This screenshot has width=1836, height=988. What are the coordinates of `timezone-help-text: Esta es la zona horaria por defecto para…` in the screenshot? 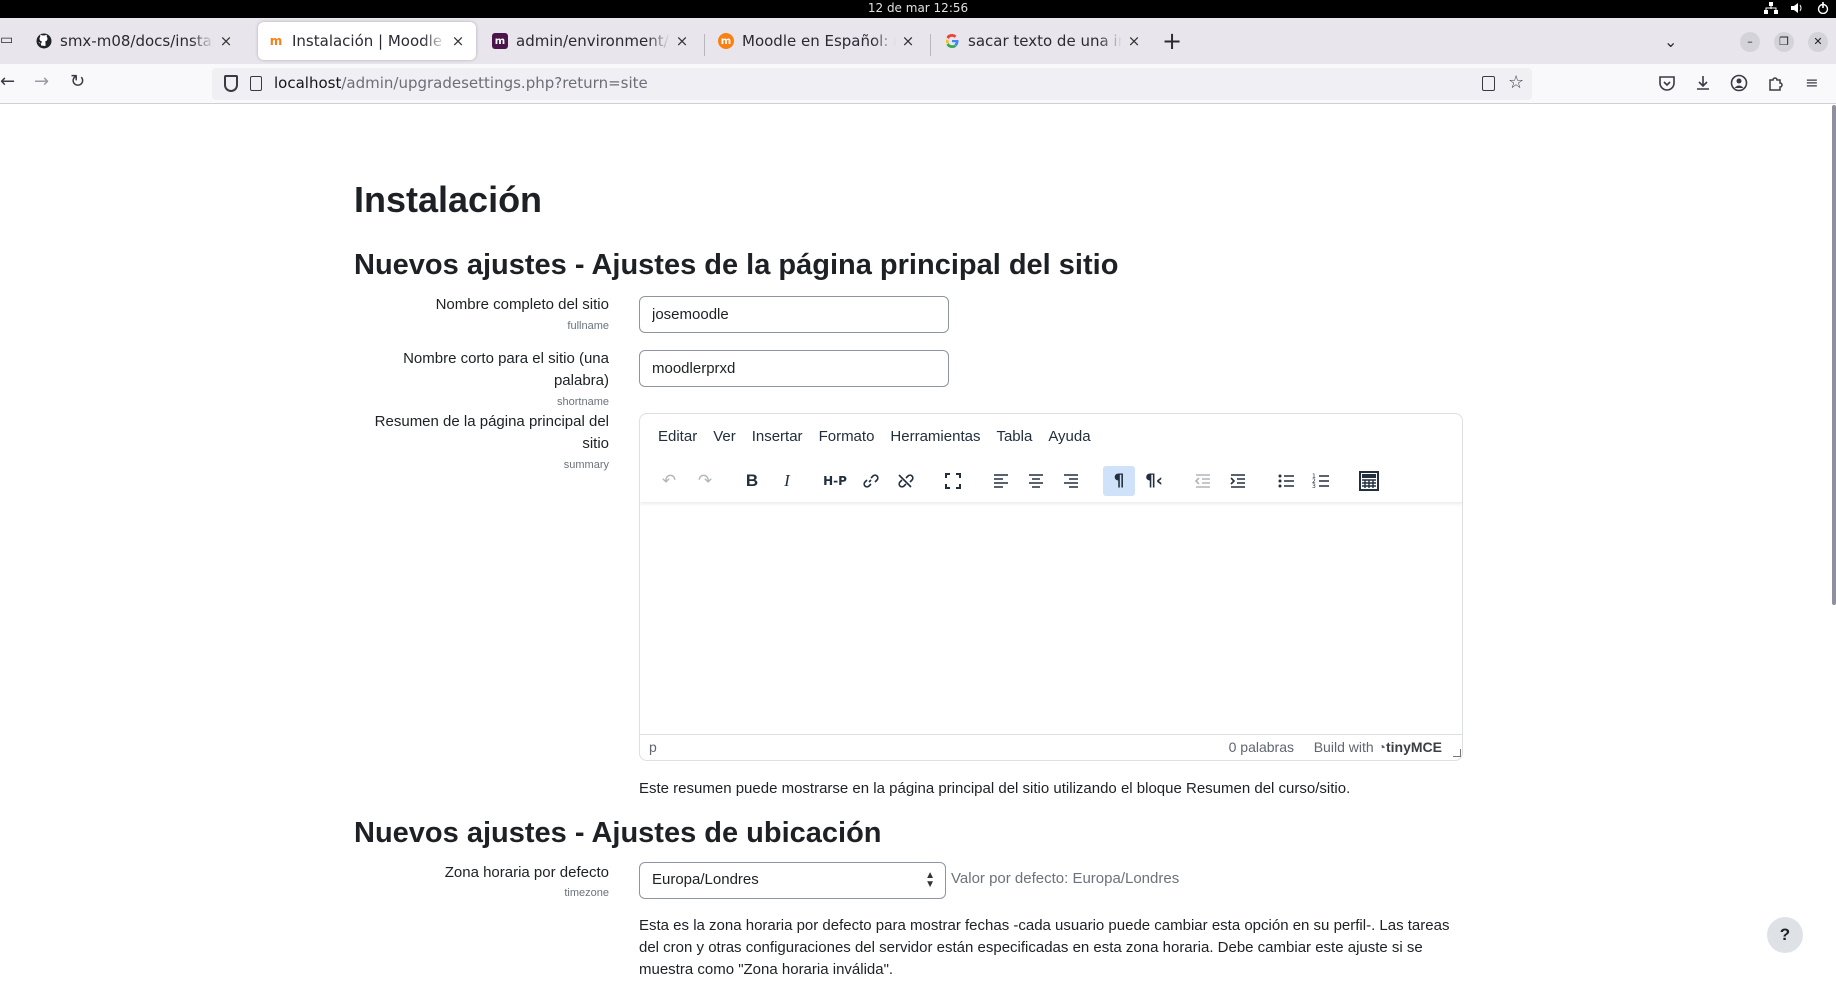 It's located at (1044, 948).